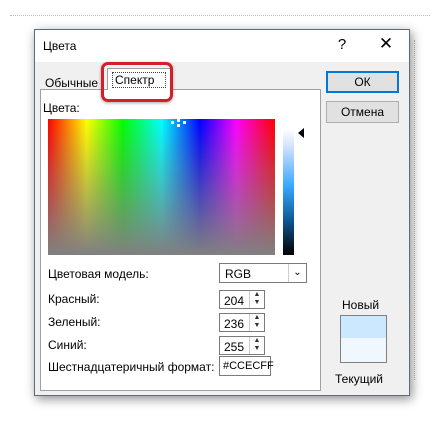 Image resolution: width=439 pixels, height=424 pixels. What do you see at coordinates (131, 367) in the screenshot?
I see `hex-label: Шестнадцатеричный формат:` at bounding box center [131, 367].